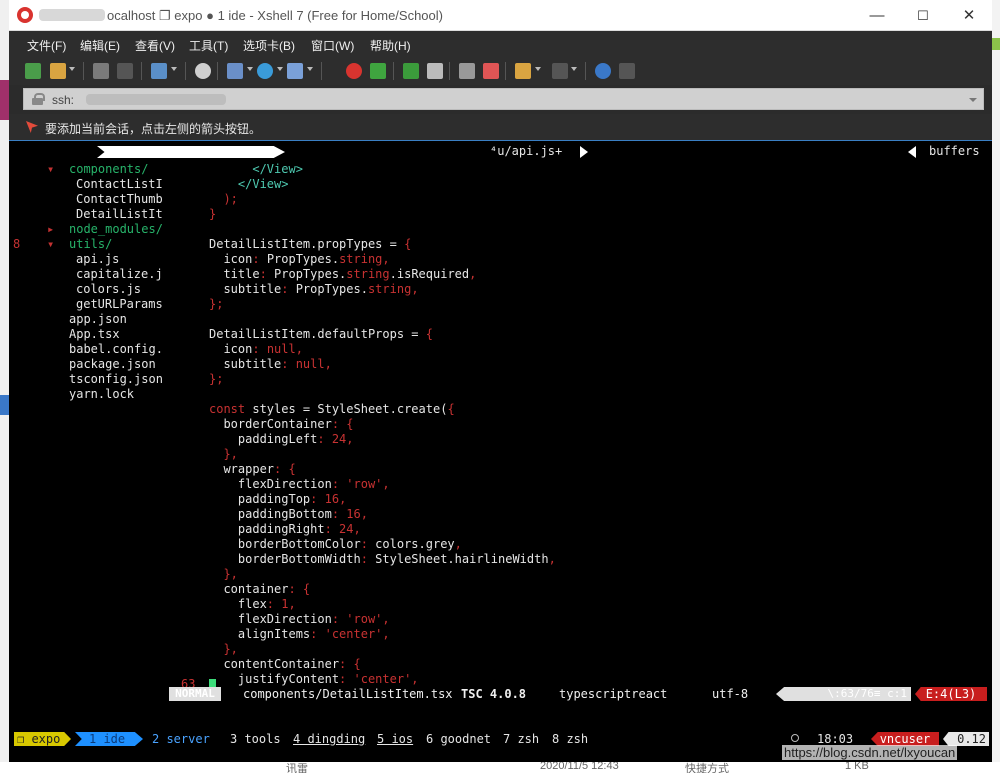  I want to click on minimize-button: —, so click(877, 15).